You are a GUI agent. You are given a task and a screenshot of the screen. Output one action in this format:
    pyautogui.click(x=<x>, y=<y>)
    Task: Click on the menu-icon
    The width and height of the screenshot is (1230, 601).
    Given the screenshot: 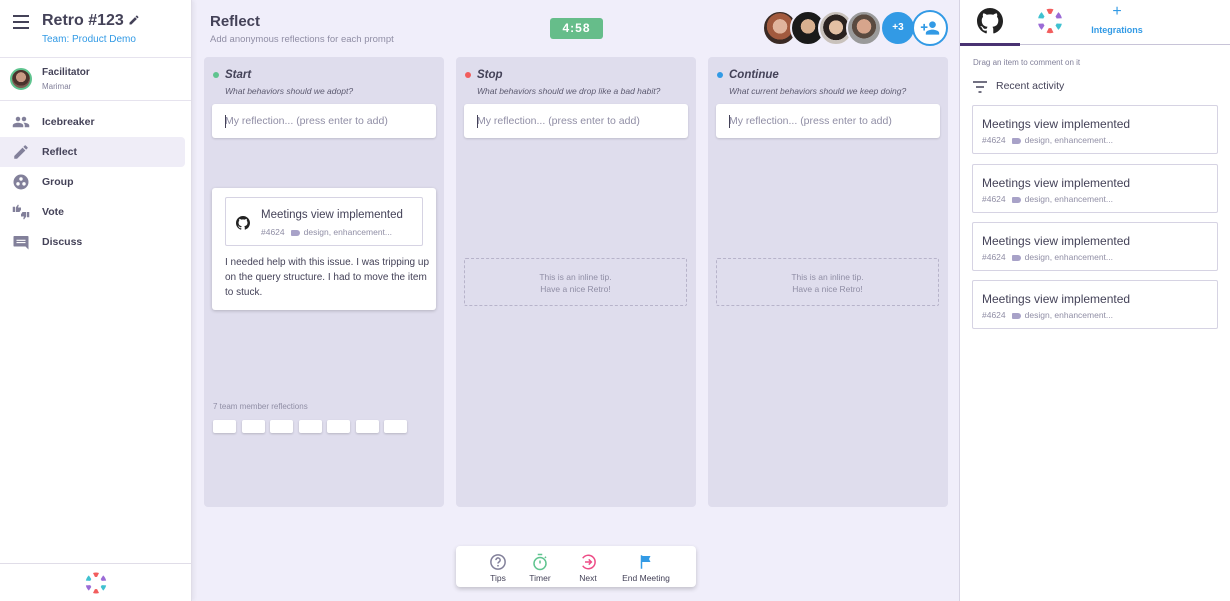 What is the action you would take?
    pyautogui.click(x=21, y=22)
    